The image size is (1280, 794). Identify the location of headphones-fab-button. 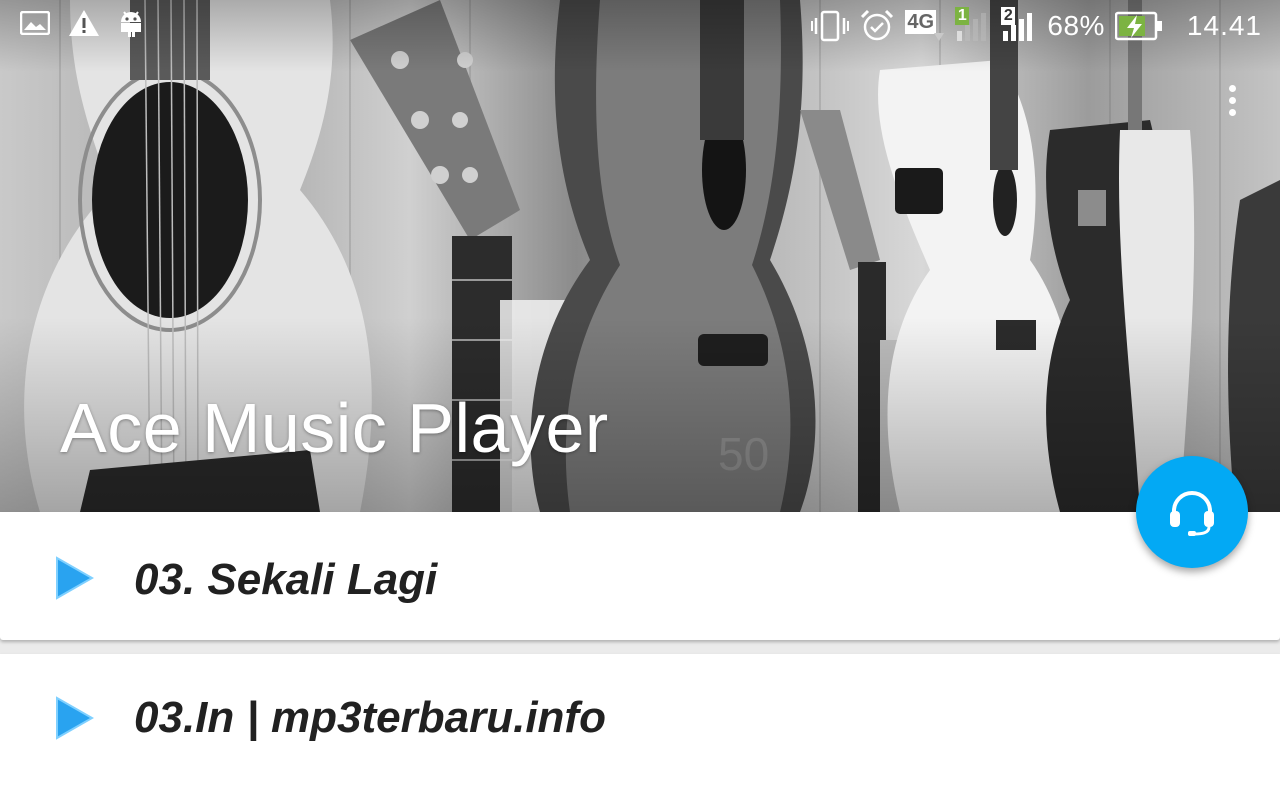
(1192, 512).